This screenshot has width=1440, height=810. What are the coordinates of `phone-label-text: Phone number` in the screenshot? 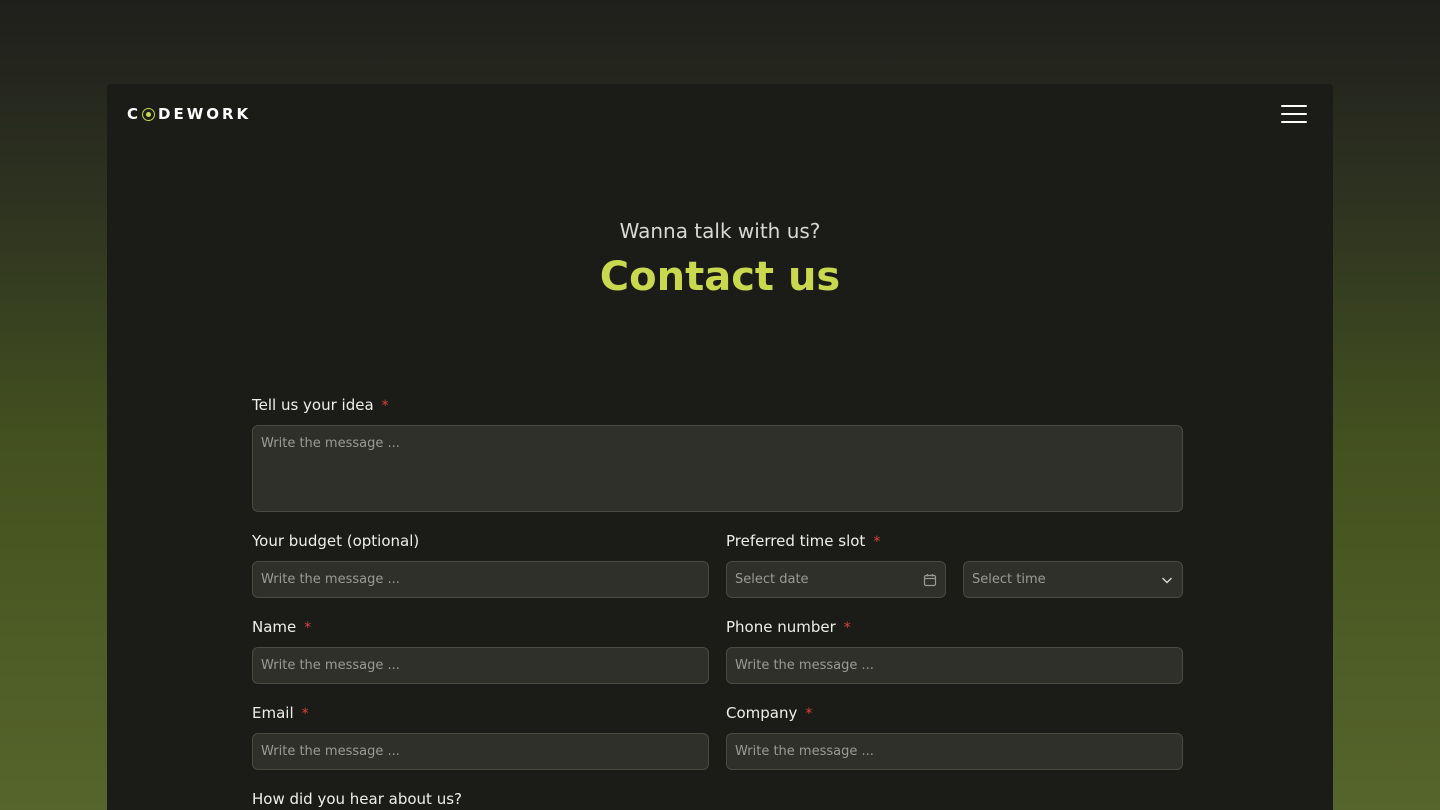 It's located at (781, 627).